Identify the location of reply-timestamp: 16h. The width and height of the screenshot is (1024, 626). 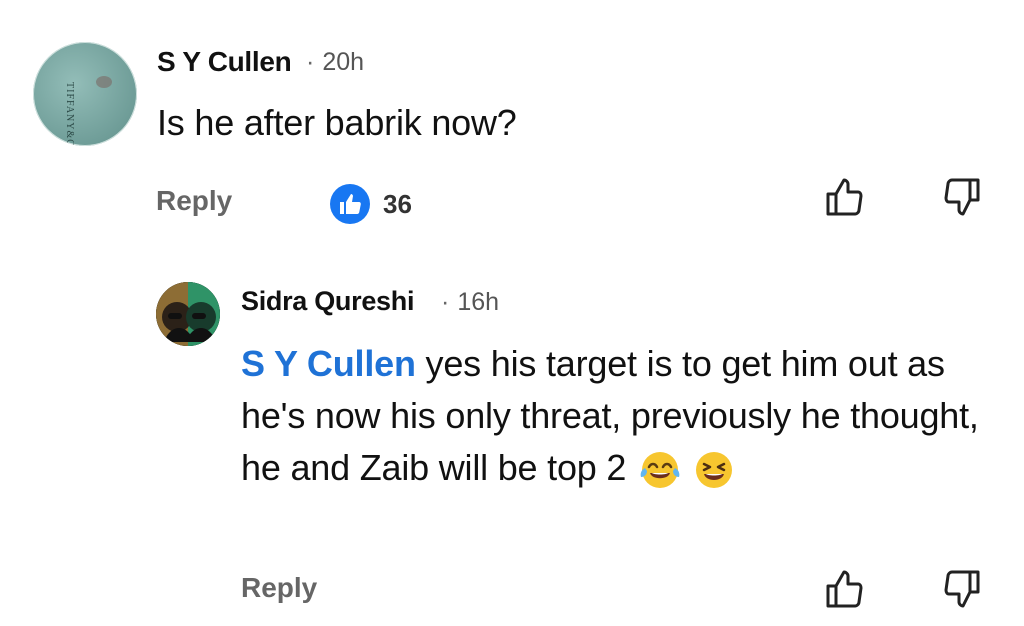
(478, 302).